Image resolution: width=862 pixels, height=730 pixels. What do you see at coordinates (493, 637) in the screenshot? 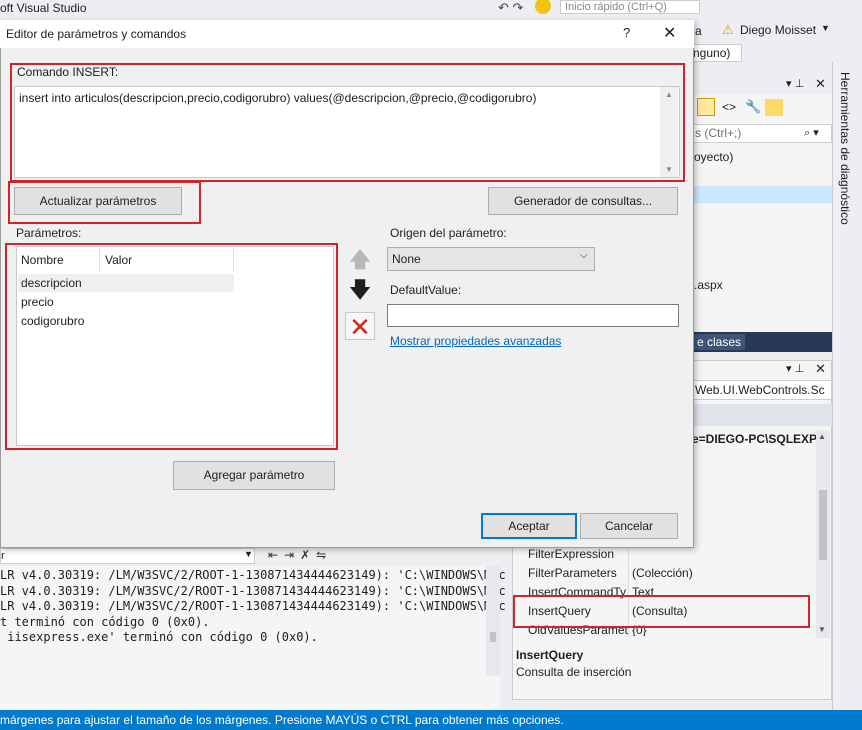
I see `output-scroll-thumb` at bounding box center [493, 637].